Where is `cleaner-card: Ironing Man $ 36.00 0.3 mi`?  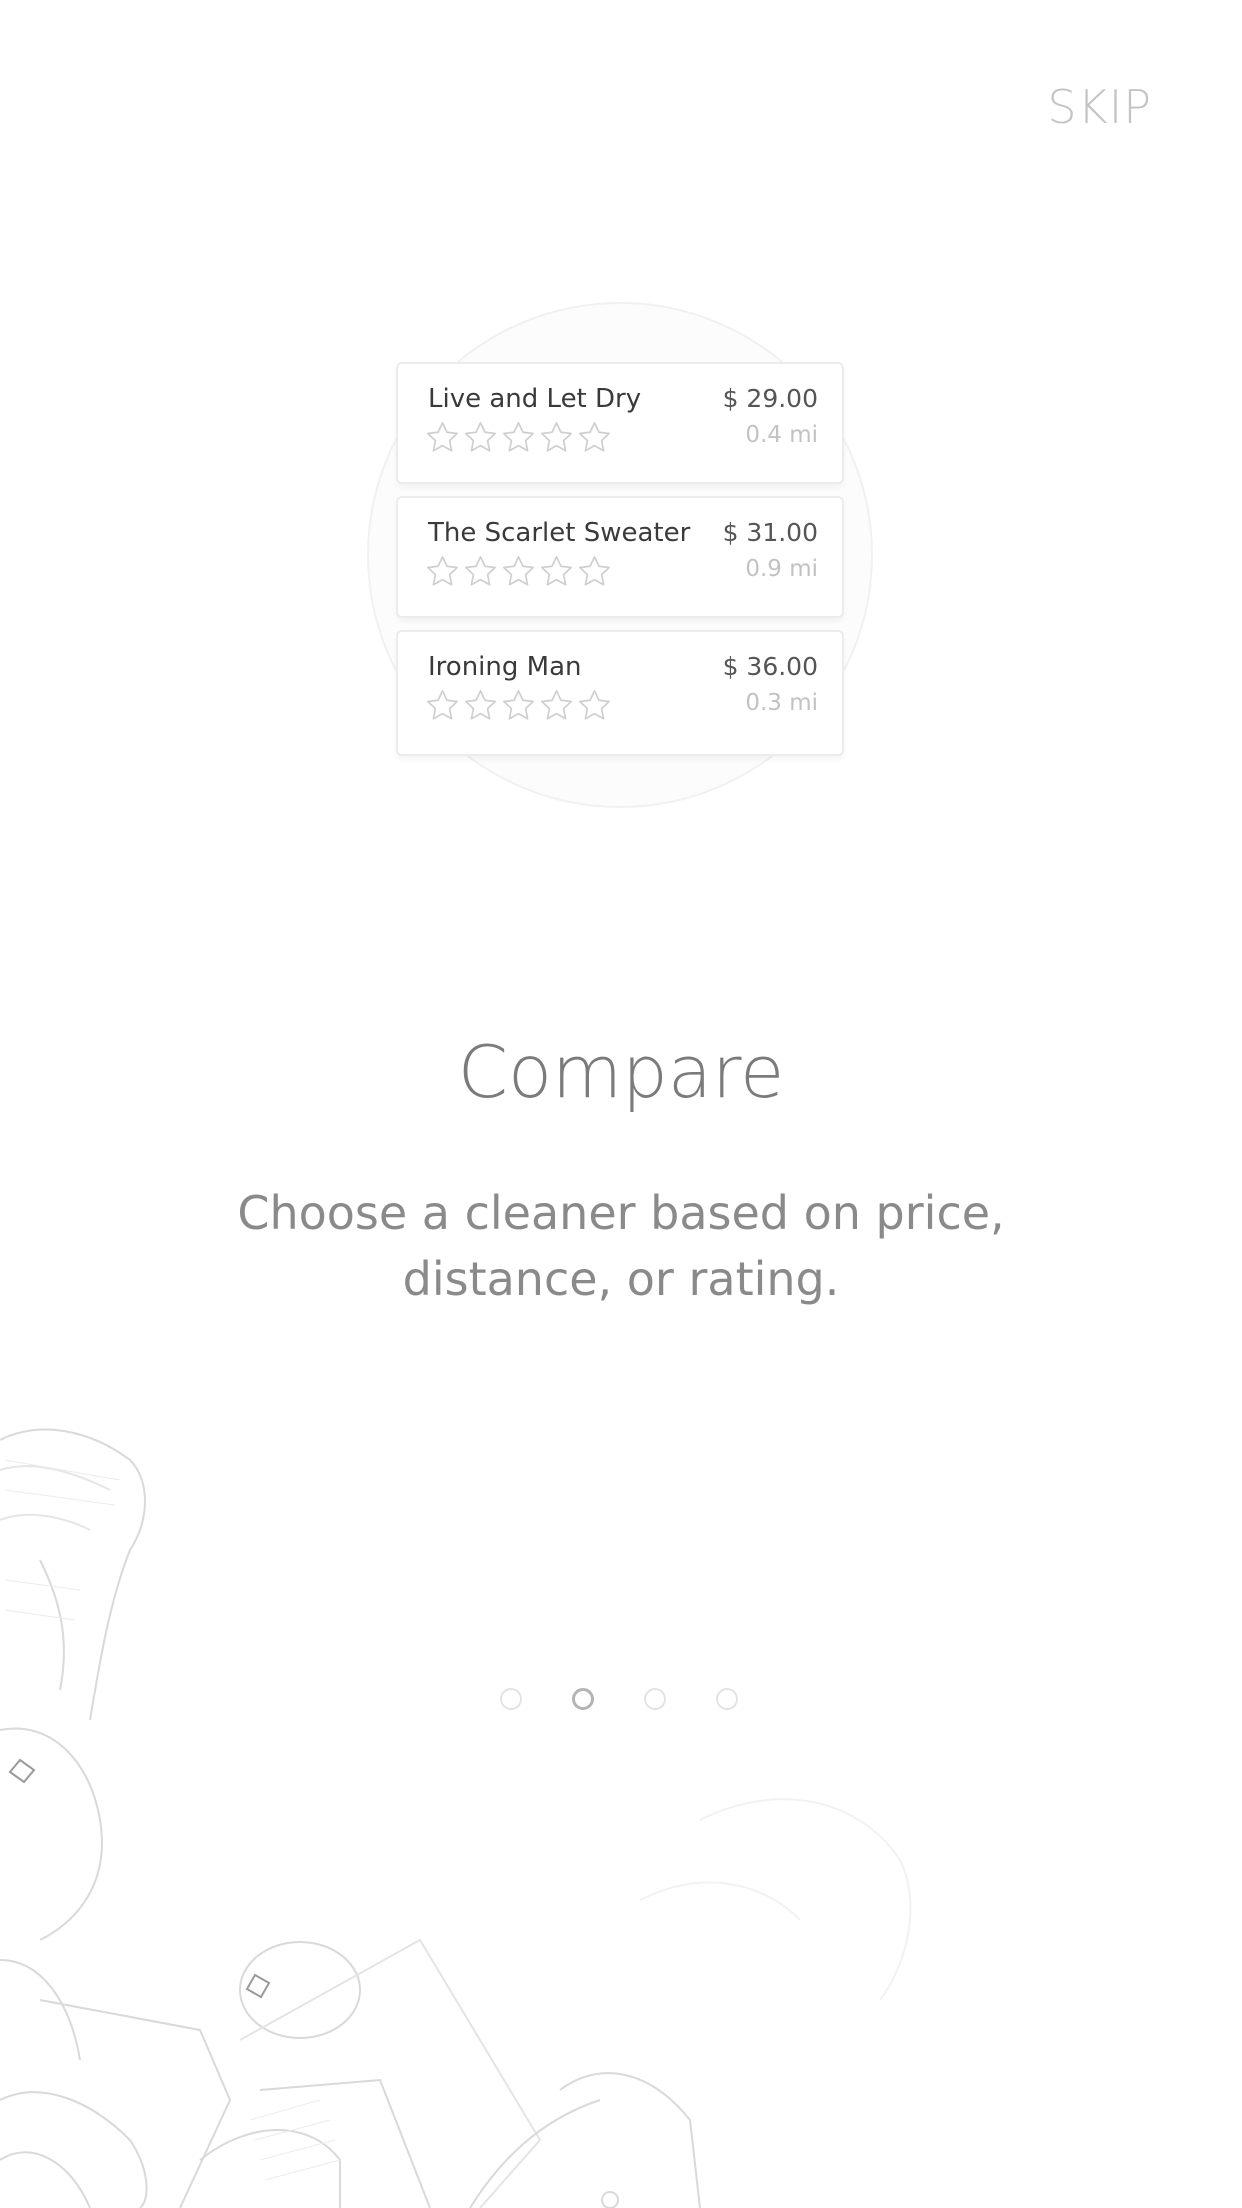 cleaner-card: Ironing Man $ 36.00 0.3 mi is located at coordinates (620, 693).